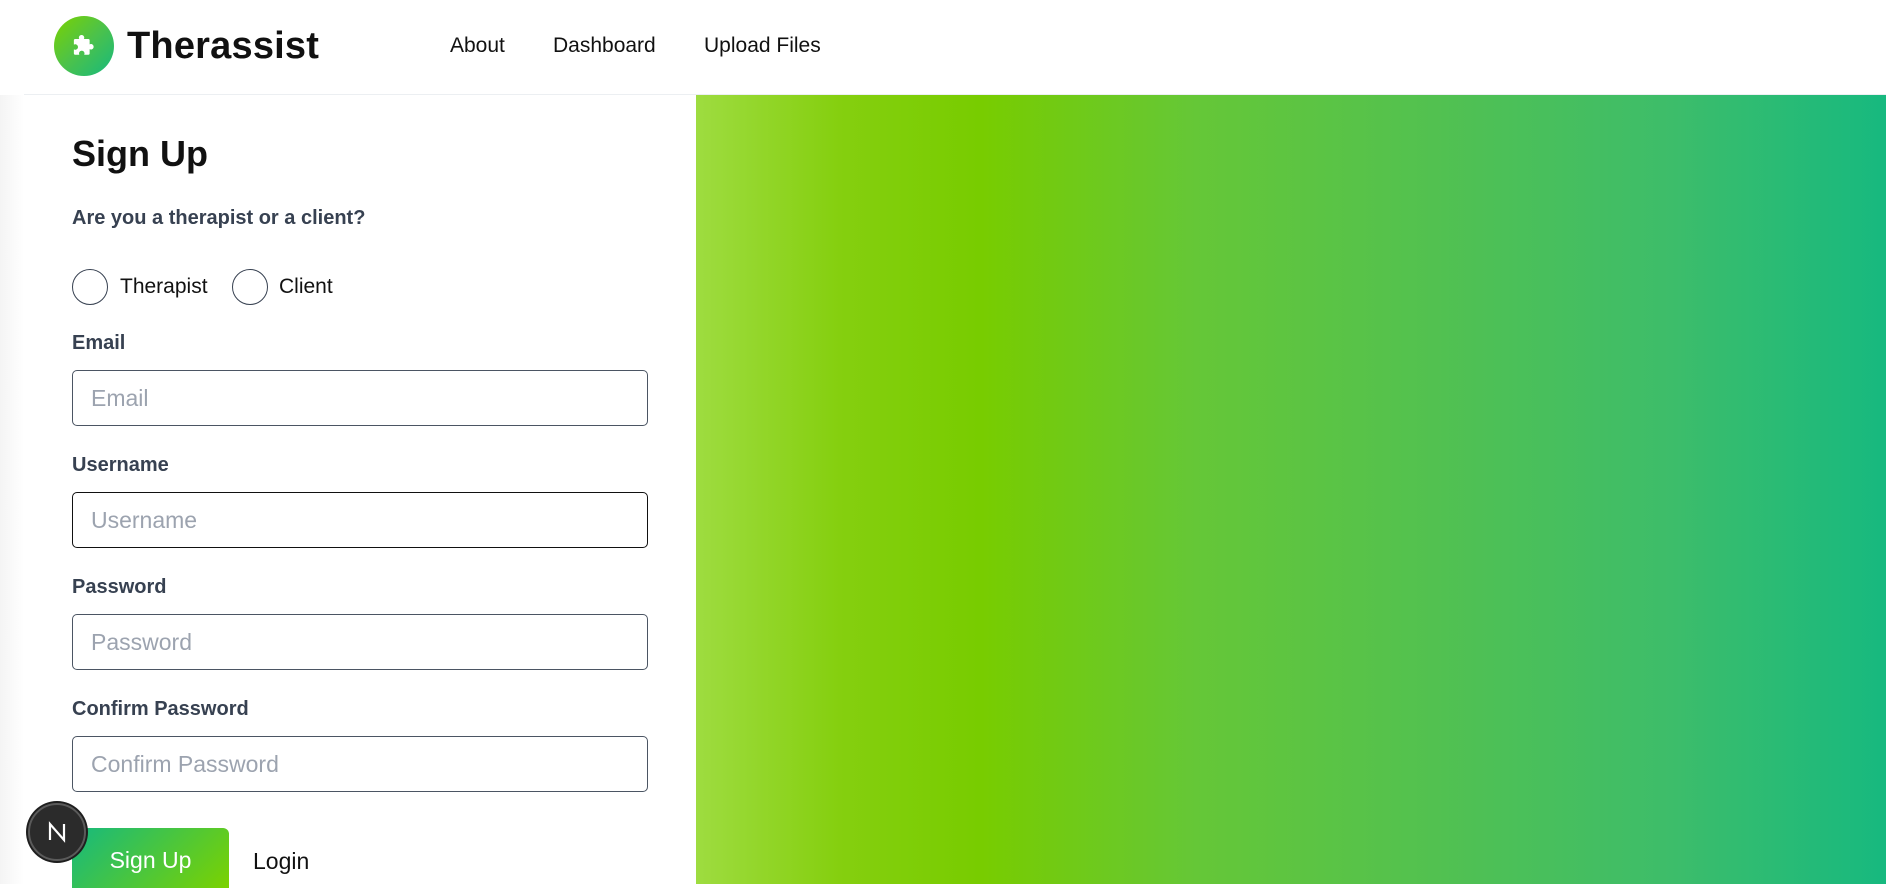 The image size is (1886, 892). I want to click on top-nav-bar: Therassist About Dashboard Upload Files, so click(943, 47).